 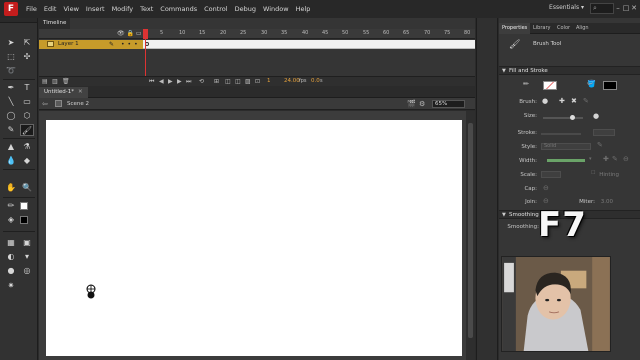 What do you see at coordinates (95, 9) in the screenshot?
I see `menu-insert: Insert` at bounding box center [95, 9].